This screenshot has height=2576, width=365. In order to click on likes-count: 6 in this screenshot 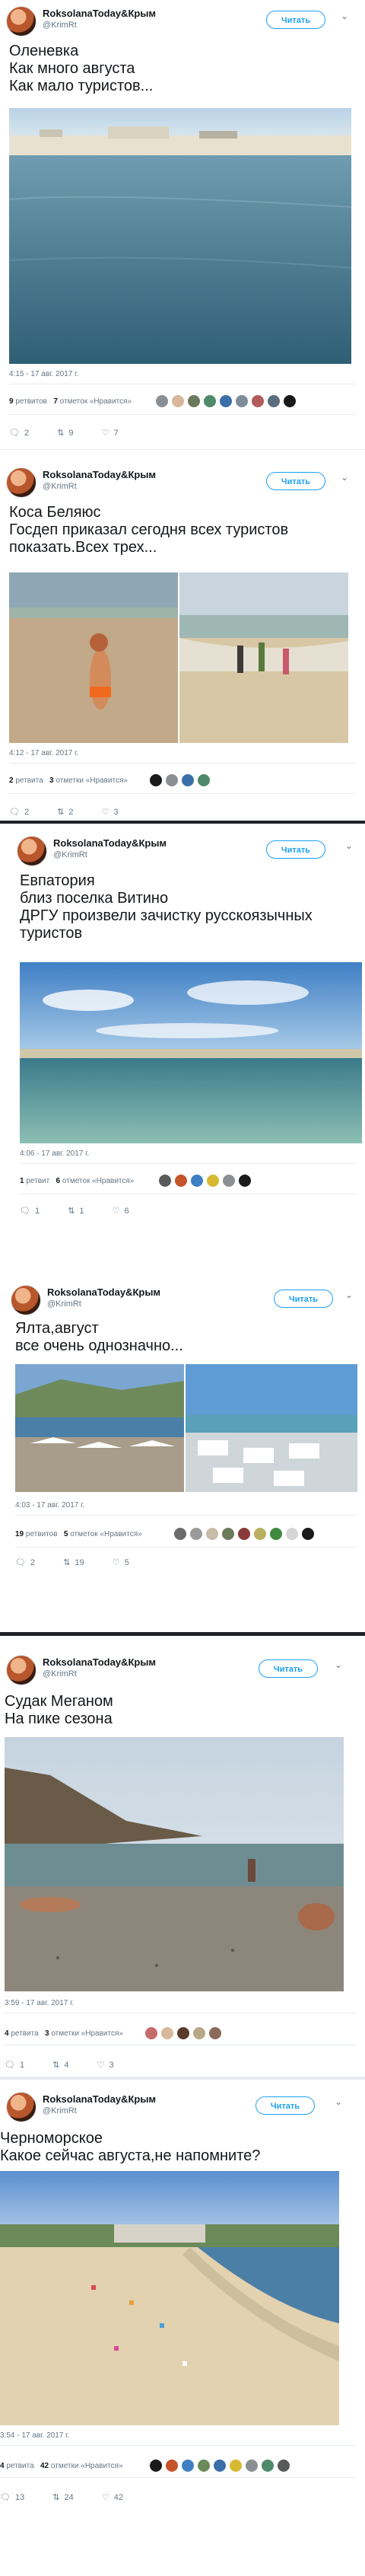, I will do `click(58, 1181)`.